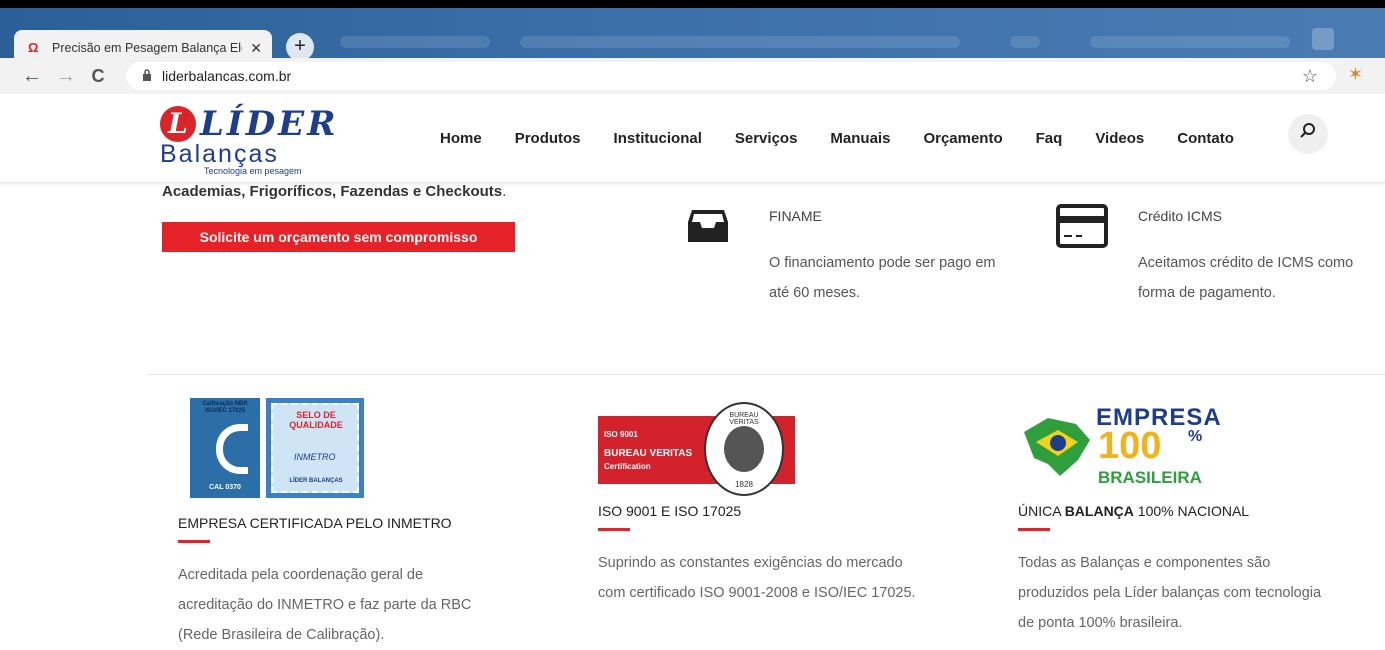  Describe the element at coordinates (225, 407) in the screenshot. I see `badge-text: Calibração NBR ISO/IEC 17025` at that location.